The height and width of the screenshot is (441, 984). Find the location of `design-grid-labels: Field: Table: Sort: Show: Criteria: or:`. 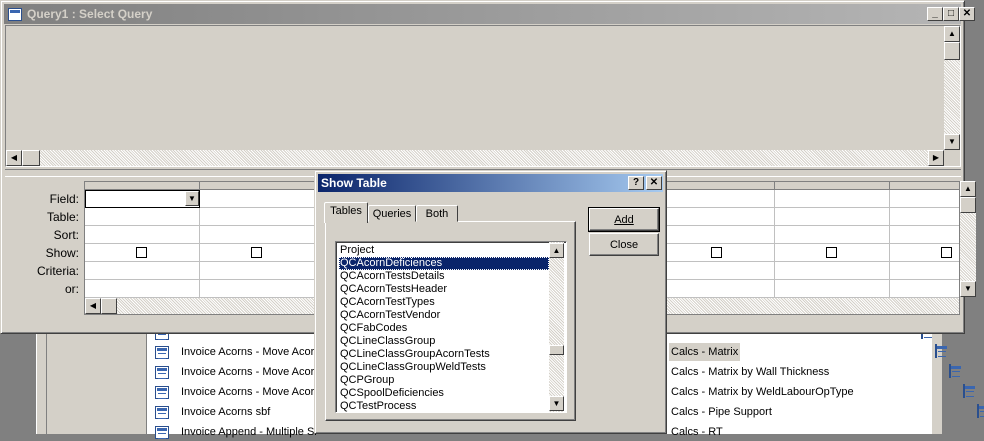

design-grid-labels: Field: Table: Sort: Show: Criteria: or: is located at coordinates (45, 239).